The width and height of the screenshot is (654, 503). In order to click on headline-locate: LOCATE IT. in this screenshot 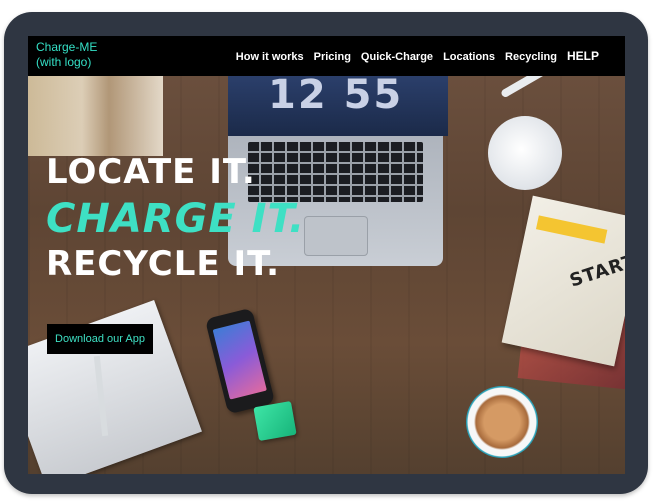, I will do `click(151, 172)`.